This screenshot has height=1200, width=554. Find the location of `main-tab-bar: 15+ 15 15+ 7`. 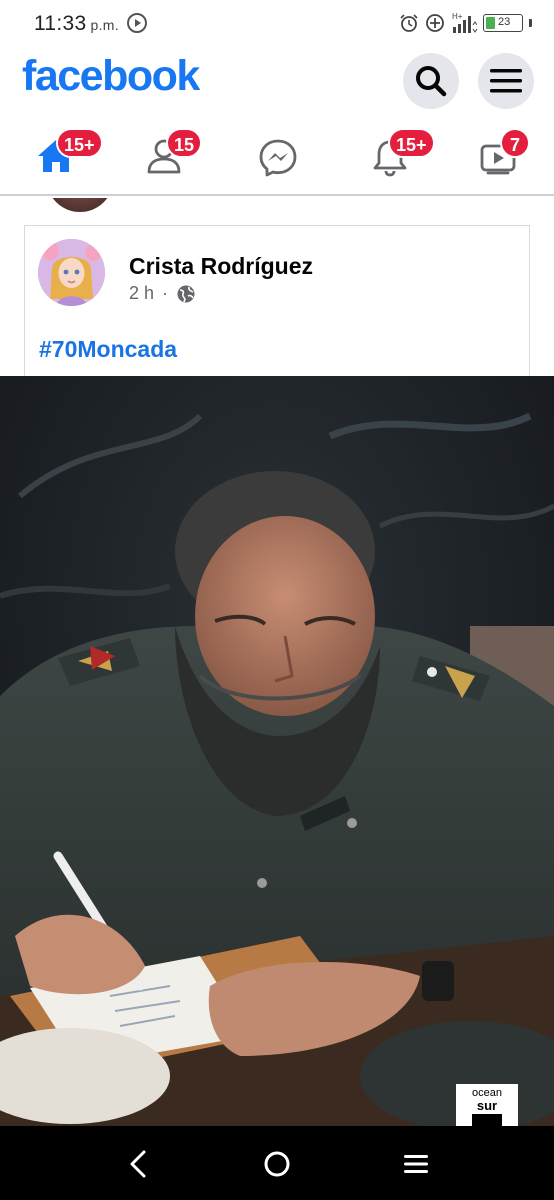

main-tab-bar: 15+ 15 15+ 7 is located at coordinates (277, 157).